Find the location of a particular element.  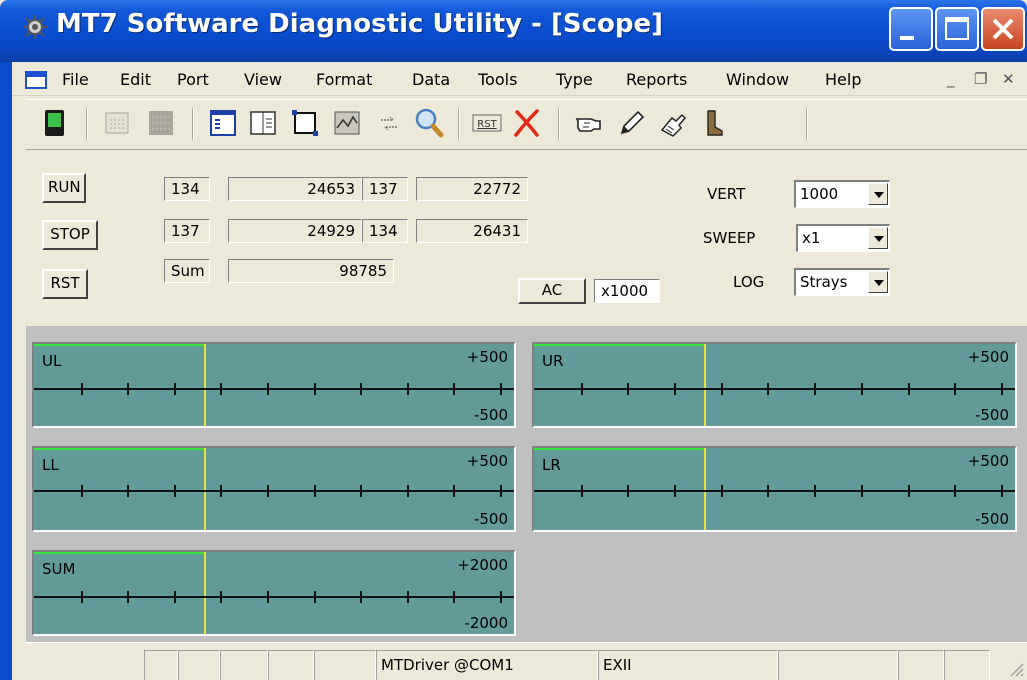

scope-lr: LR +500 -500 is located at coordinates (774, 489).